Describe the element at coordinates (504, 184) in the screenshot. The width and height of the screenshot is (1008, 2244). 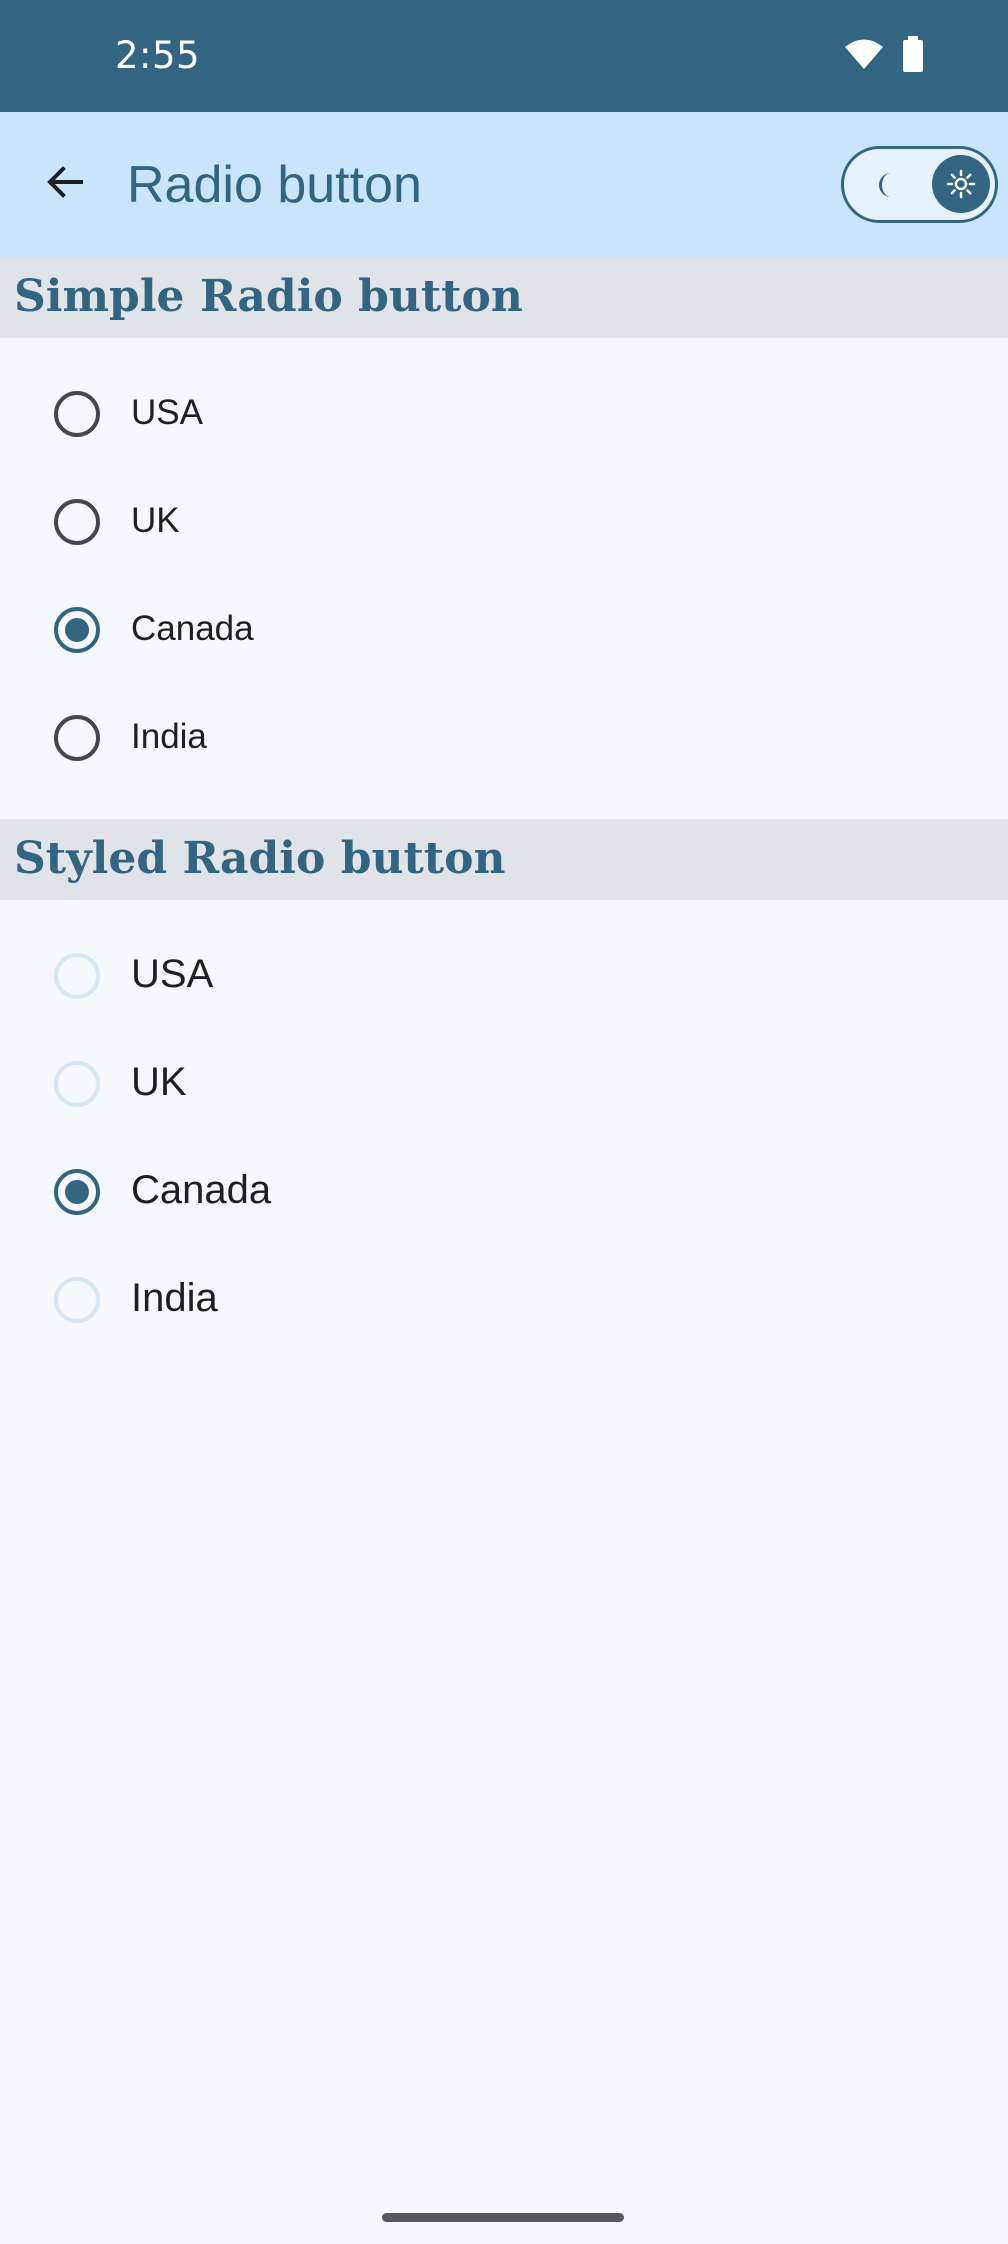
I see `app-bar: Radio button` at that location.